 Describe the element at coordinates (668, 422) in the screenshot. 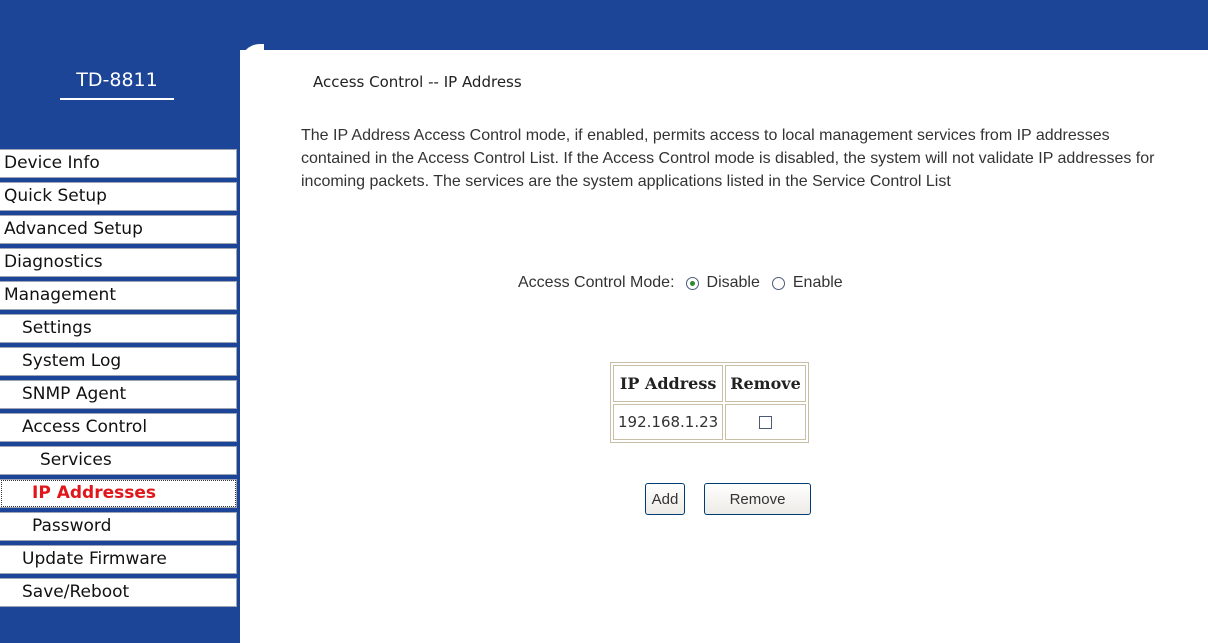

I see `ip-address-cell: 192.168.1.23` at that location.